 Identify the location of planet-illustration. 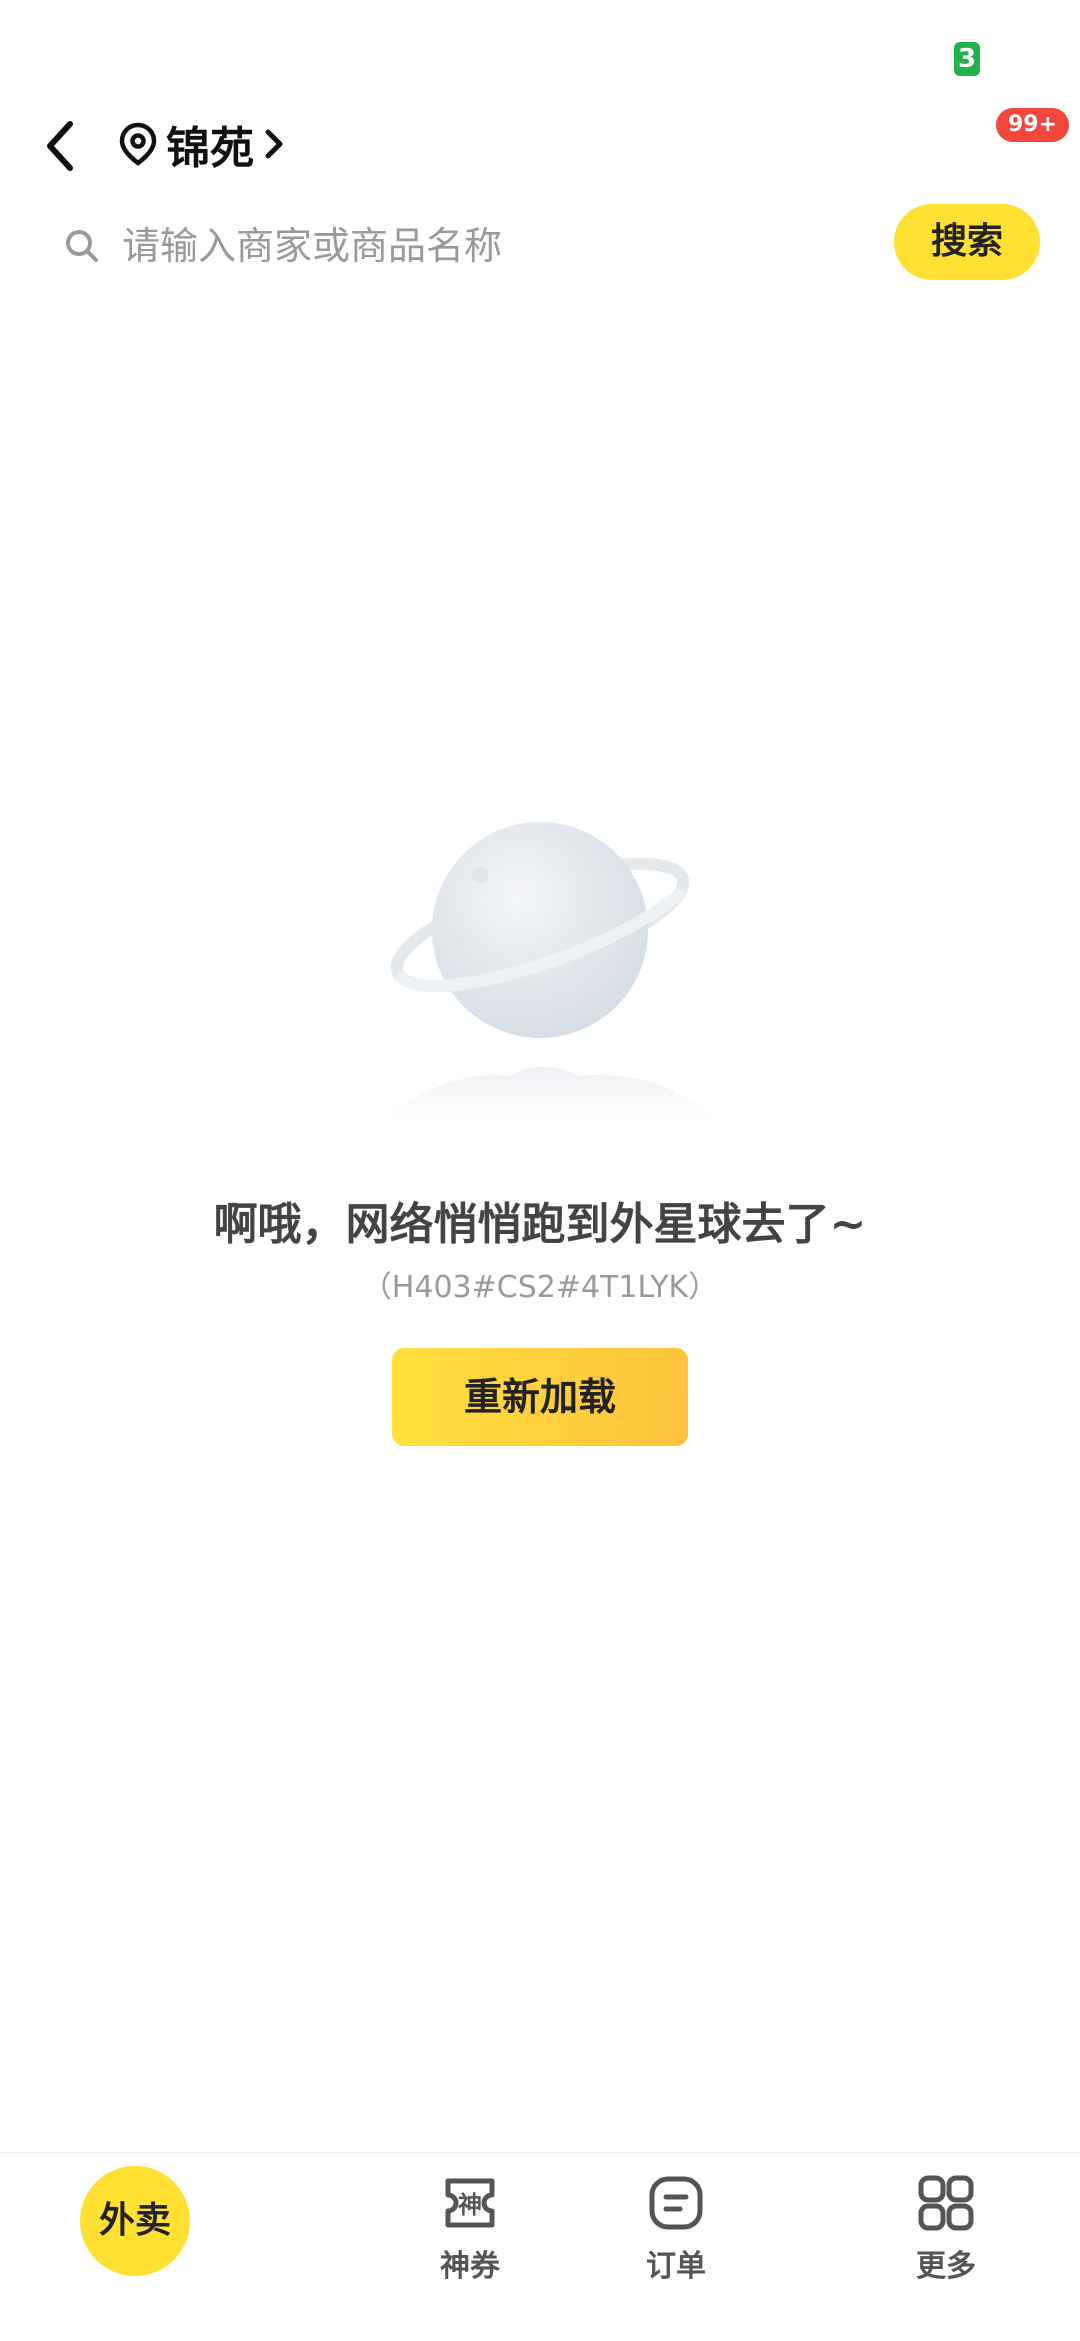
(550, 971).